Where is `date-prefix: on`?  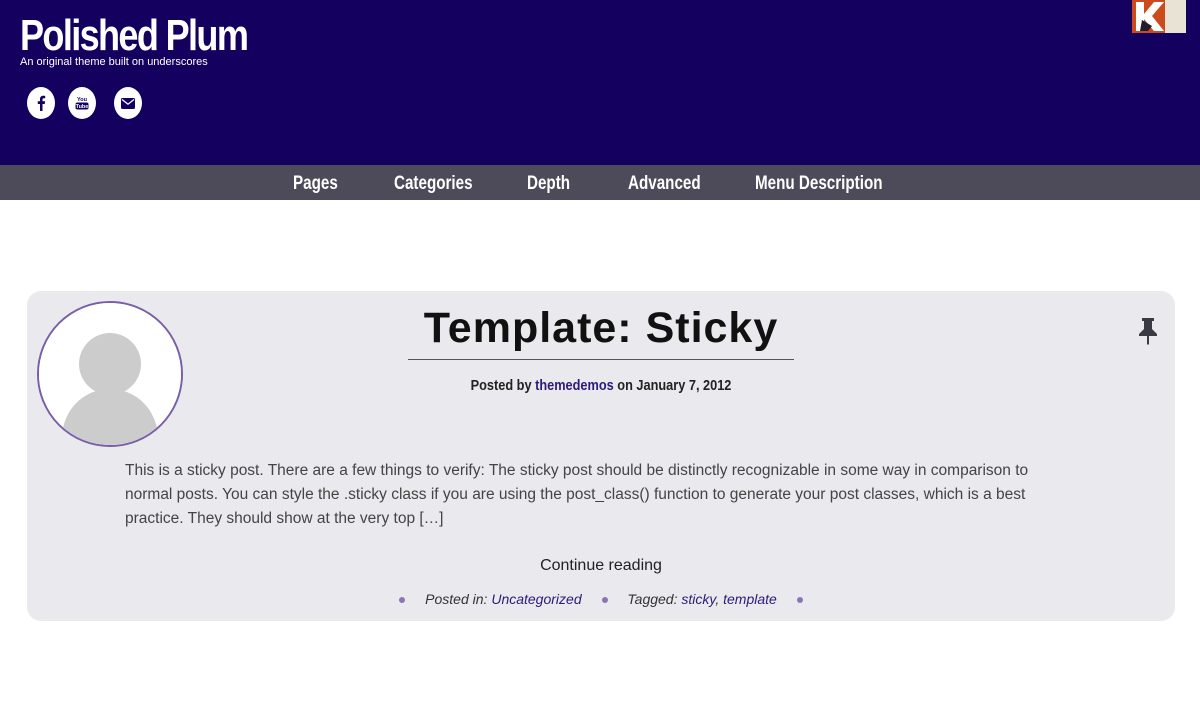
date-prefix: on is located at coordinates (625, 385).